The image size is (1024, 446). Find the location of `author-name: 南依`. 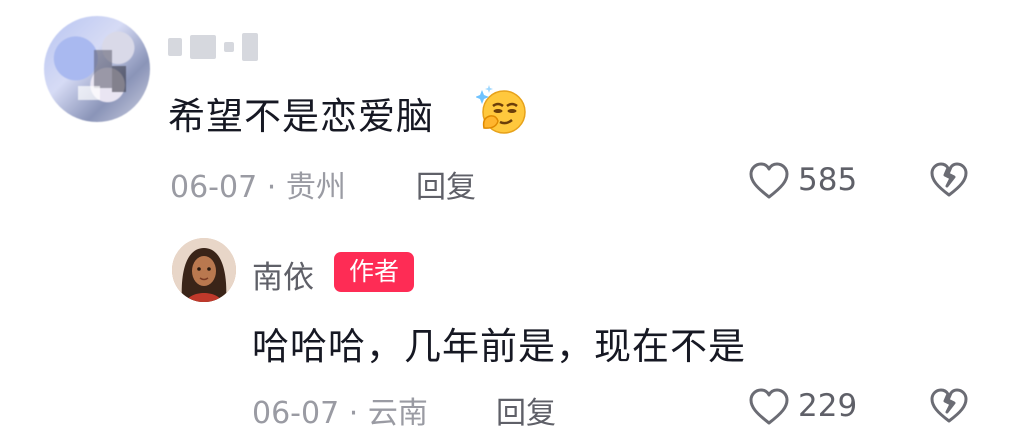

author-name: 南依 is located at coordinates (283, 274).